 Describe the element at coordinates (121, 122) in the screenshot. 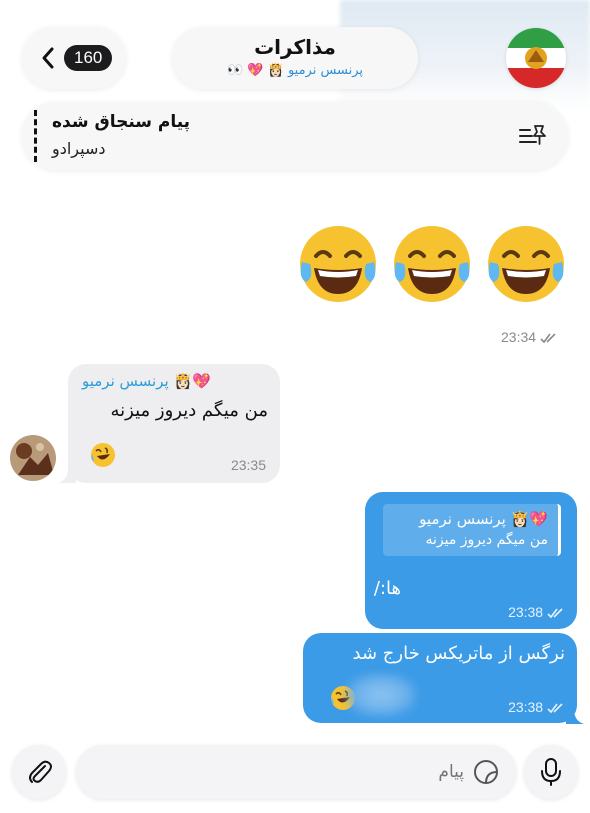

I see `pinned-title: پیام سنجاق شده` at that location.